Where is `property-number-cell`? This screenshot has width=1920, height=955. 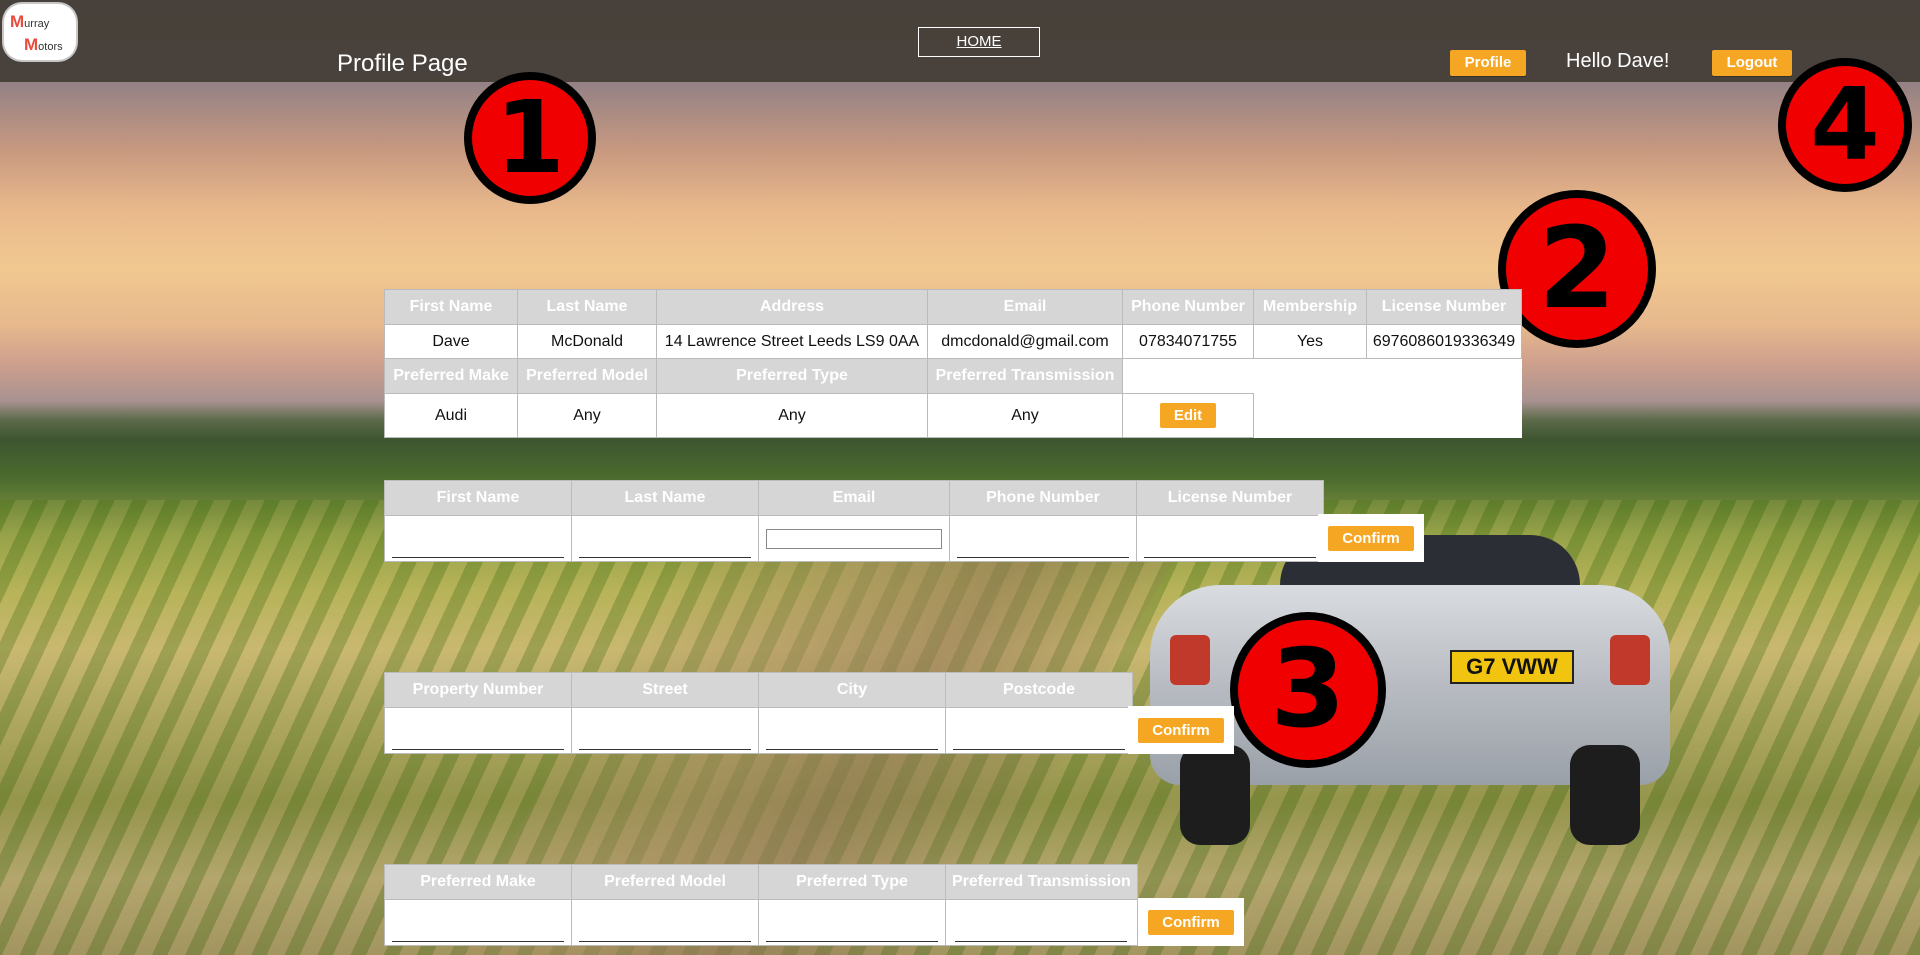
property-number-cell is located at coordinates (478, 730).